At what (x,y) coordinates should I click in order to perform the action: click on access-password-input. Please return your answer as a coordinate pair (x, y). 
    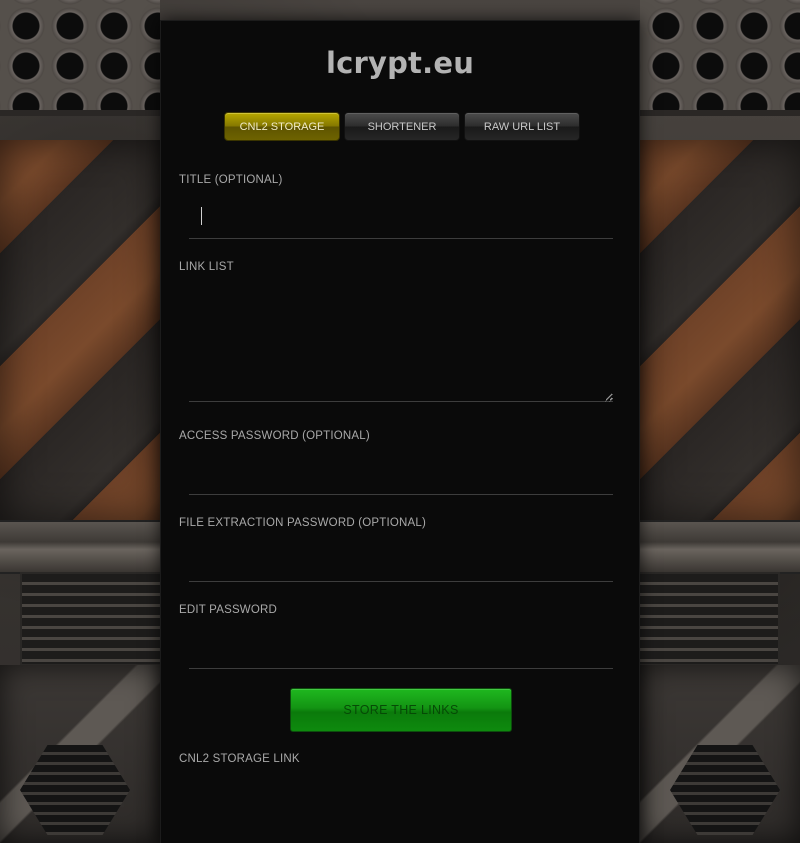
    Looking at the image, I should click on (401, 476).